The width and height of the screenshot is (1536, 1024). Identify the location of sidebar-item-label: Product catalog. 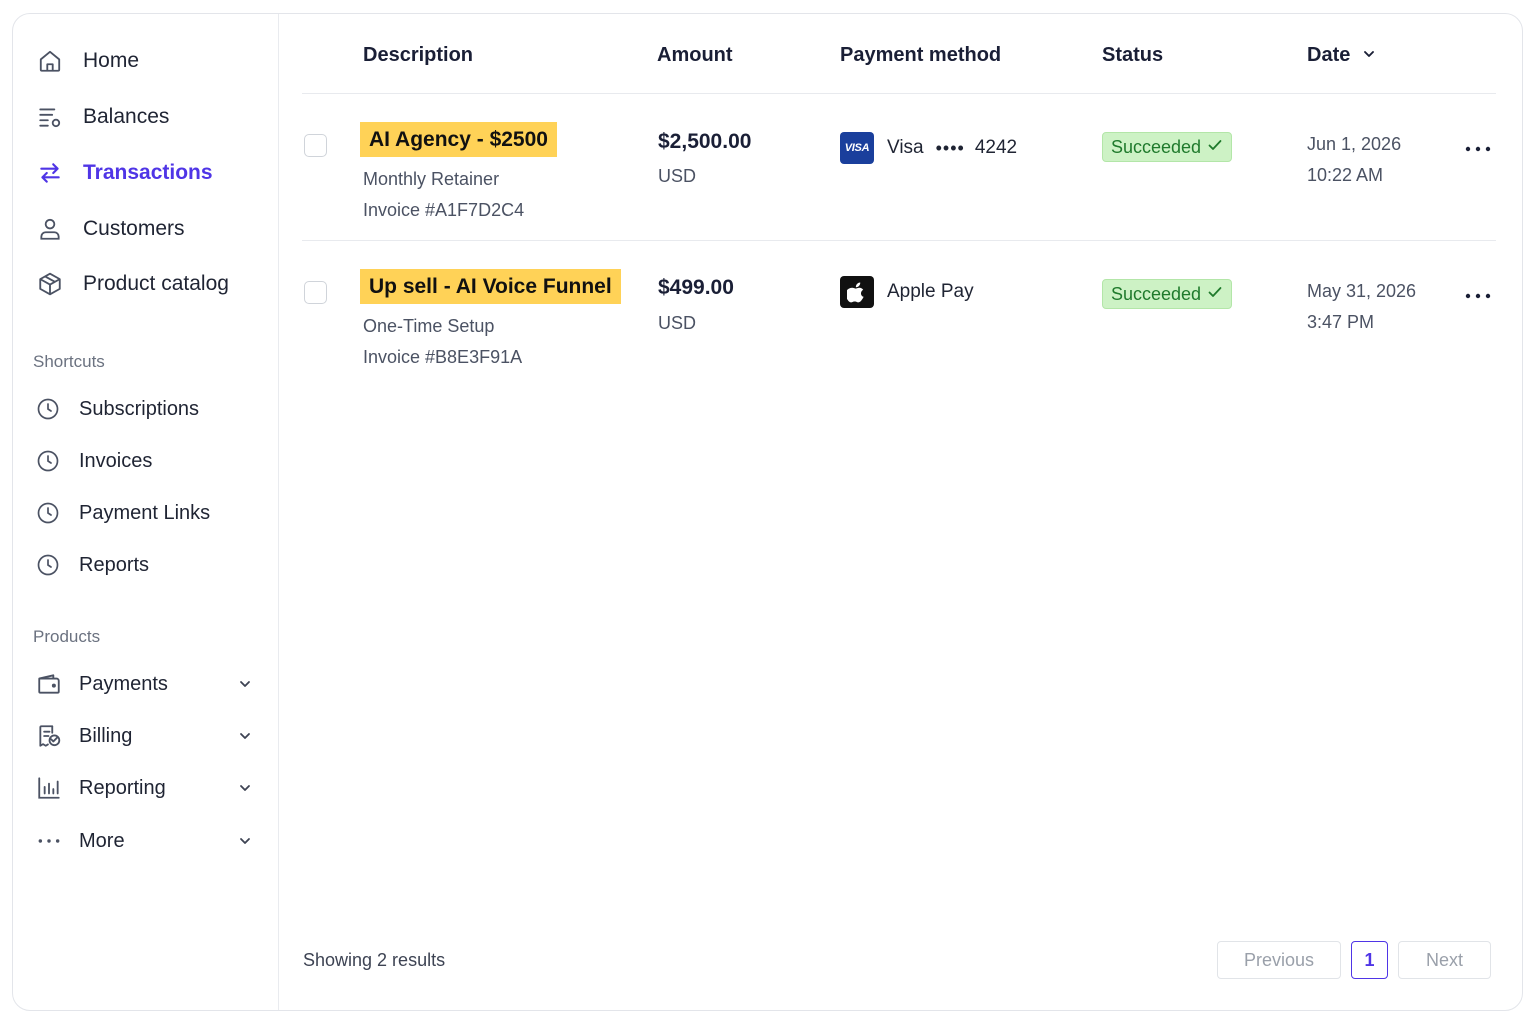
(156, 283).